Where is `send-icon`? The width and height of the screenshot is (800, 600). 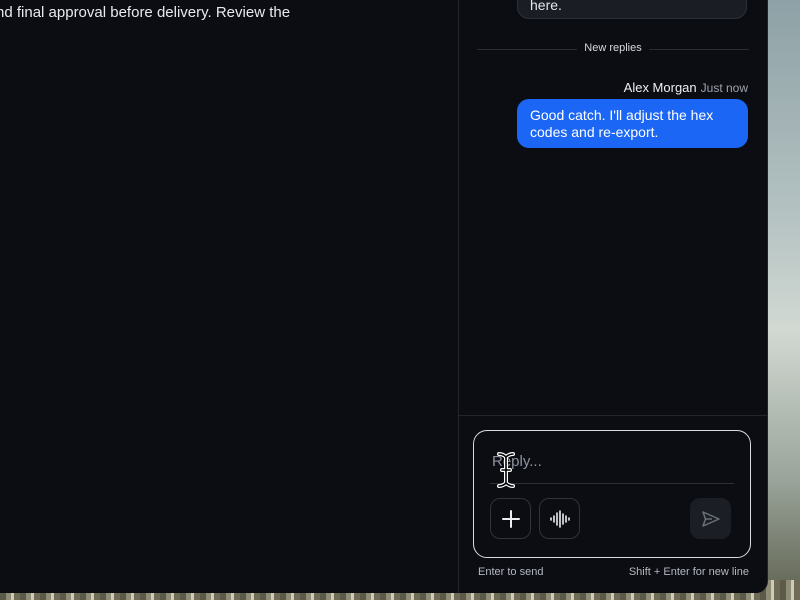
send-icon is located at coordinates (710, 518).